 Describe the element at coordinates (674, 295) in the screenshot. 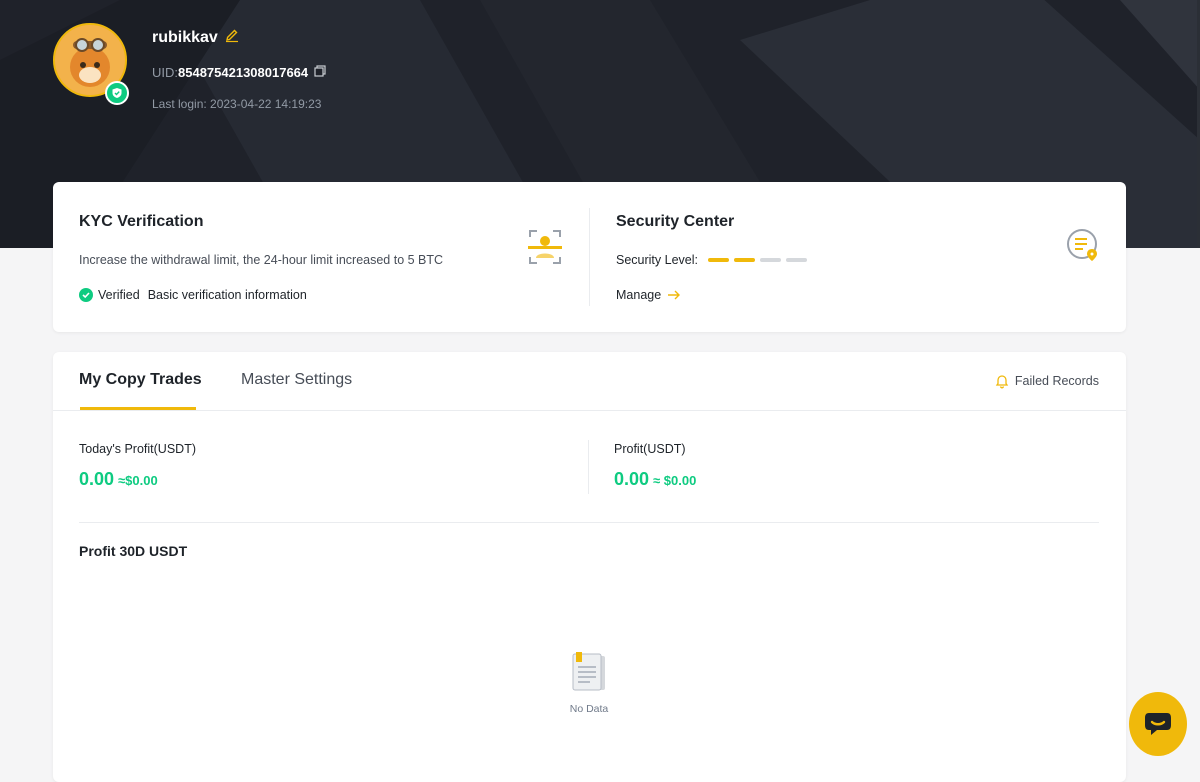

I see `arrow-right-icon` at that location.